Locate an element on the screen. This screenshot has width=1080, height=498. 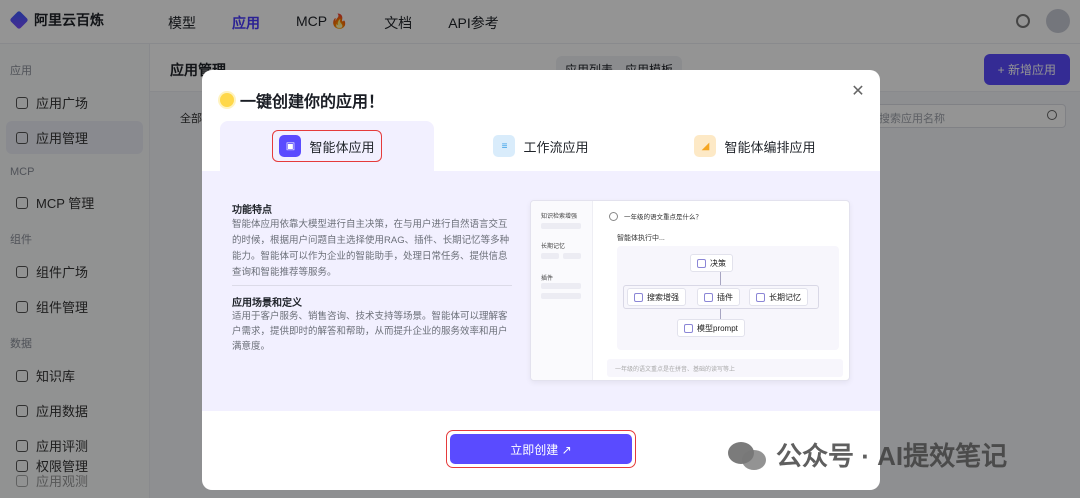
node-plugin: 插件 is located at coordinates (718, 297).